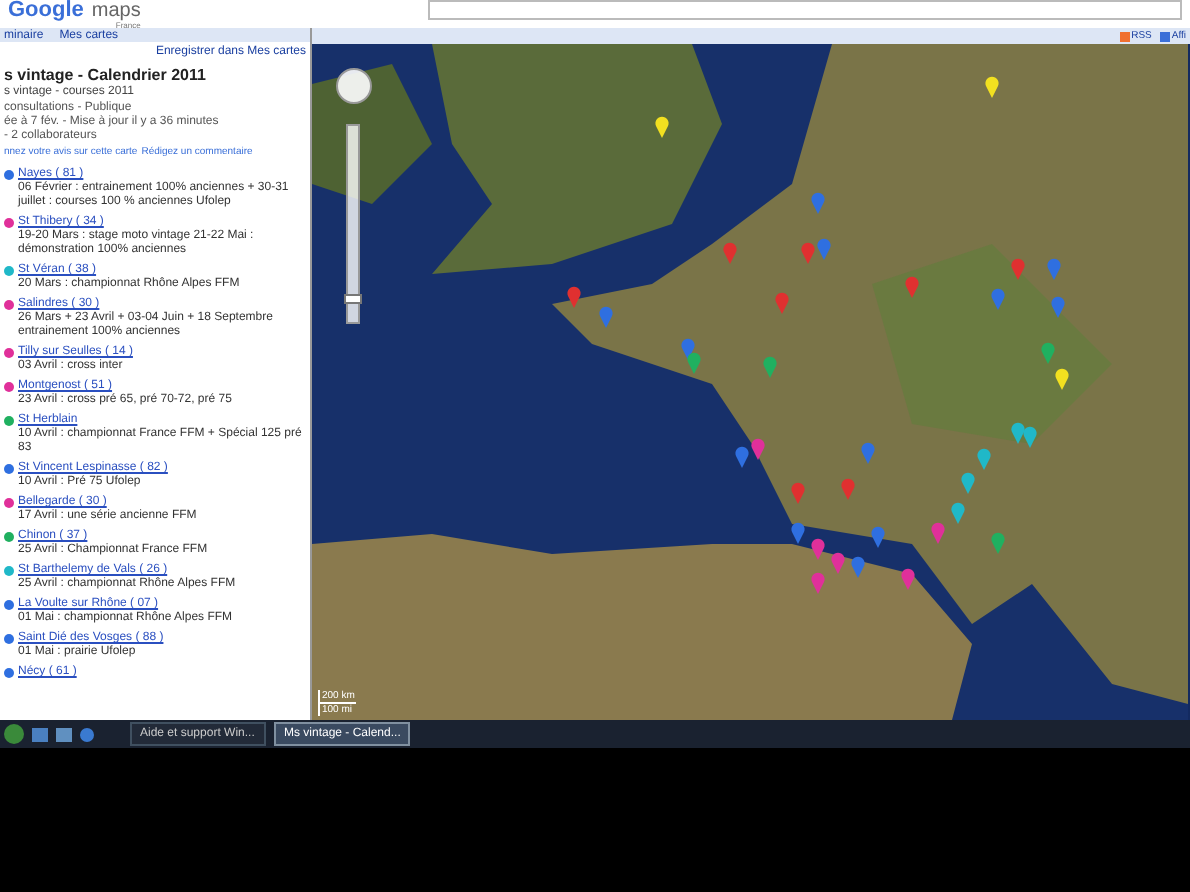 The width and height of the screenshot is (1190, 892). Describe the element at coordinates (1124, 36) in the screenshot. I see `rss-icon` at that location.